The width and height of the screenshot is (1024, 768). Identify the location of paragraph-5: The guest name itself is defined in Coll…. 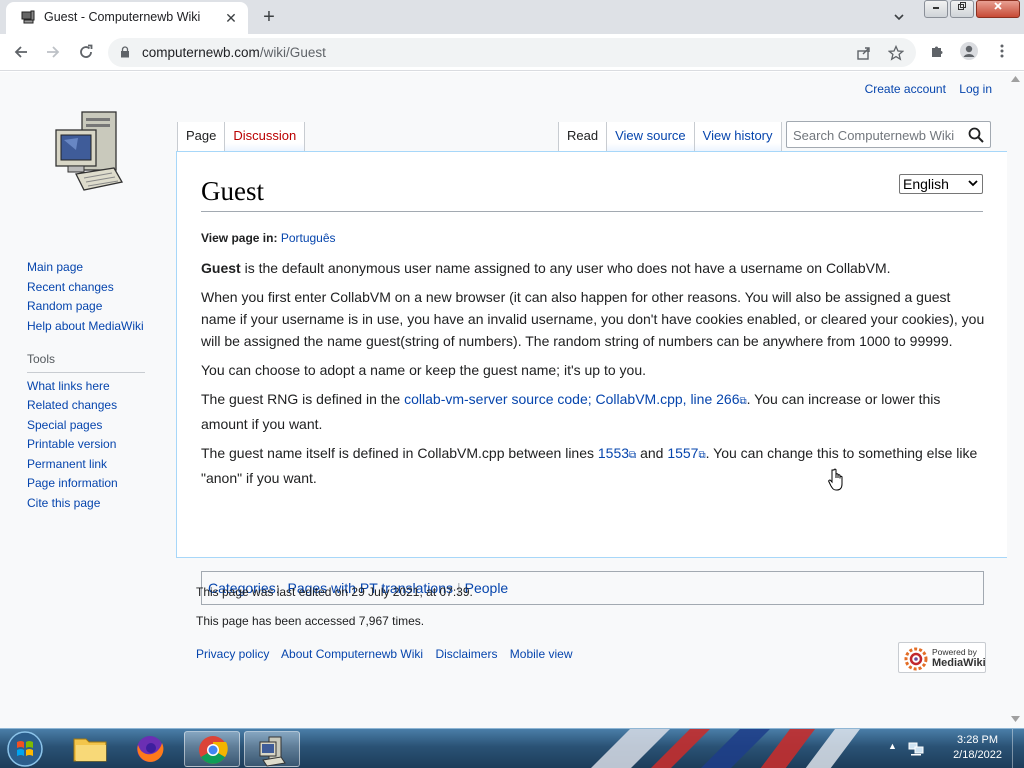
(593, 465).